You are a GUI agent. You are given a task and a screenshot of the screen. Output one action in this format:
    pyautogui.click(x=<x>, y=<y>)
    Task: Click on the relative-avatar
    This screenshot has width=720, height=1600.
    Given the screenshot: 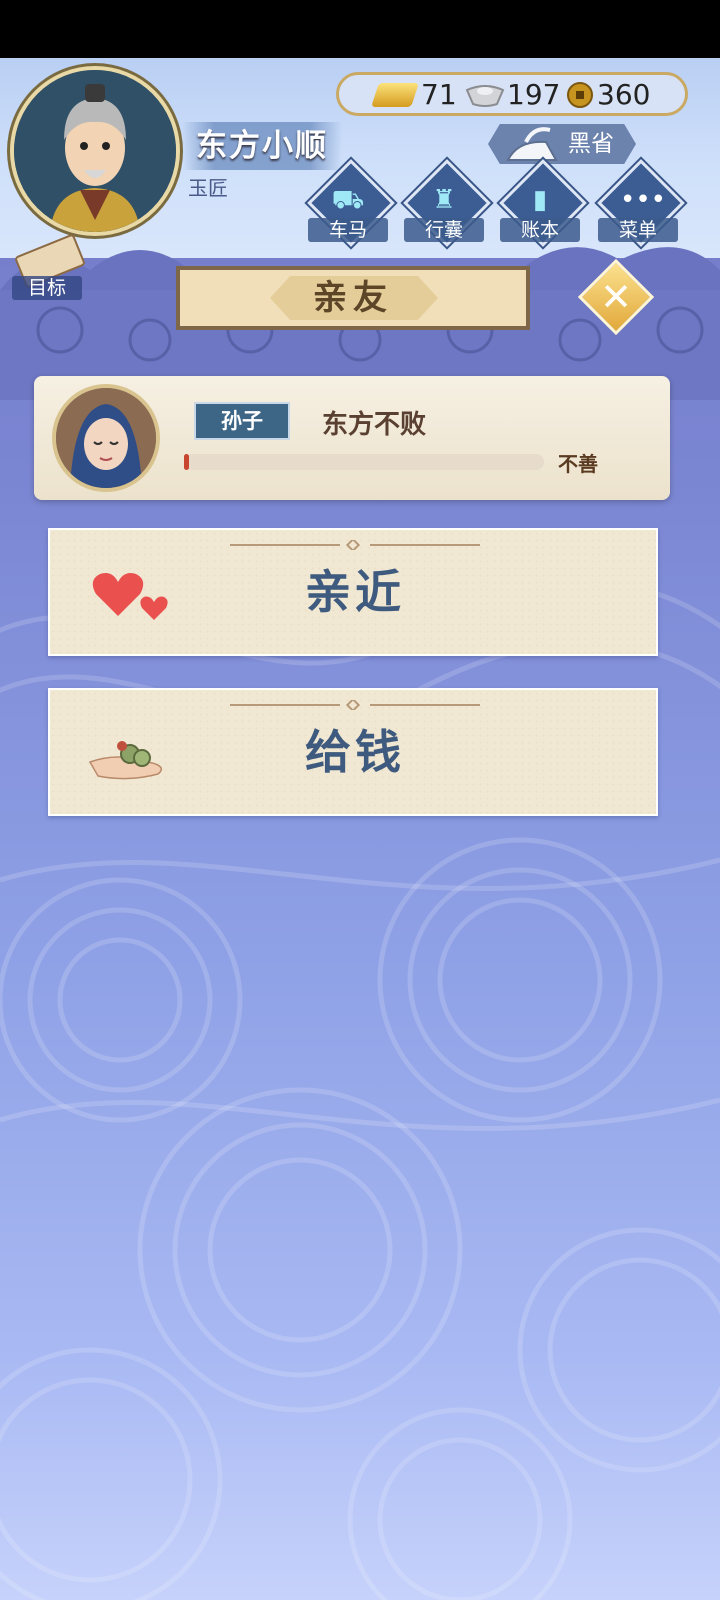 What is the action you would take?
    pyautogui.click(x=106, y=438)
    